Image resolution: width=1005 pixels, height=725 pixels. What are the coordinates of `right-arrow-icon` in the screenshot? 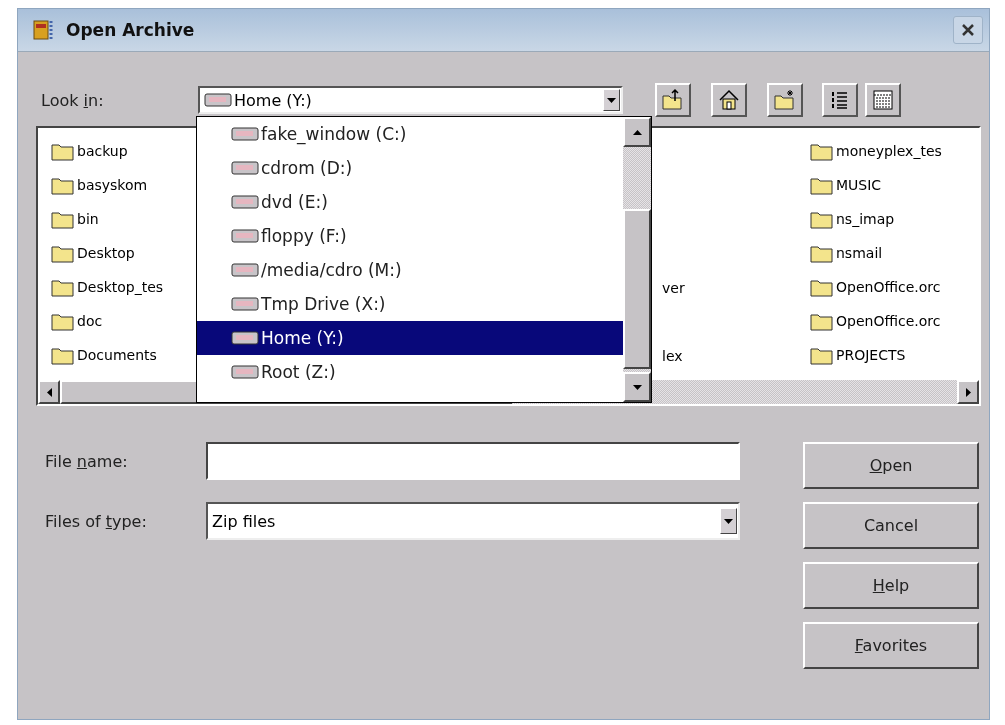 It's located at (968, 392).